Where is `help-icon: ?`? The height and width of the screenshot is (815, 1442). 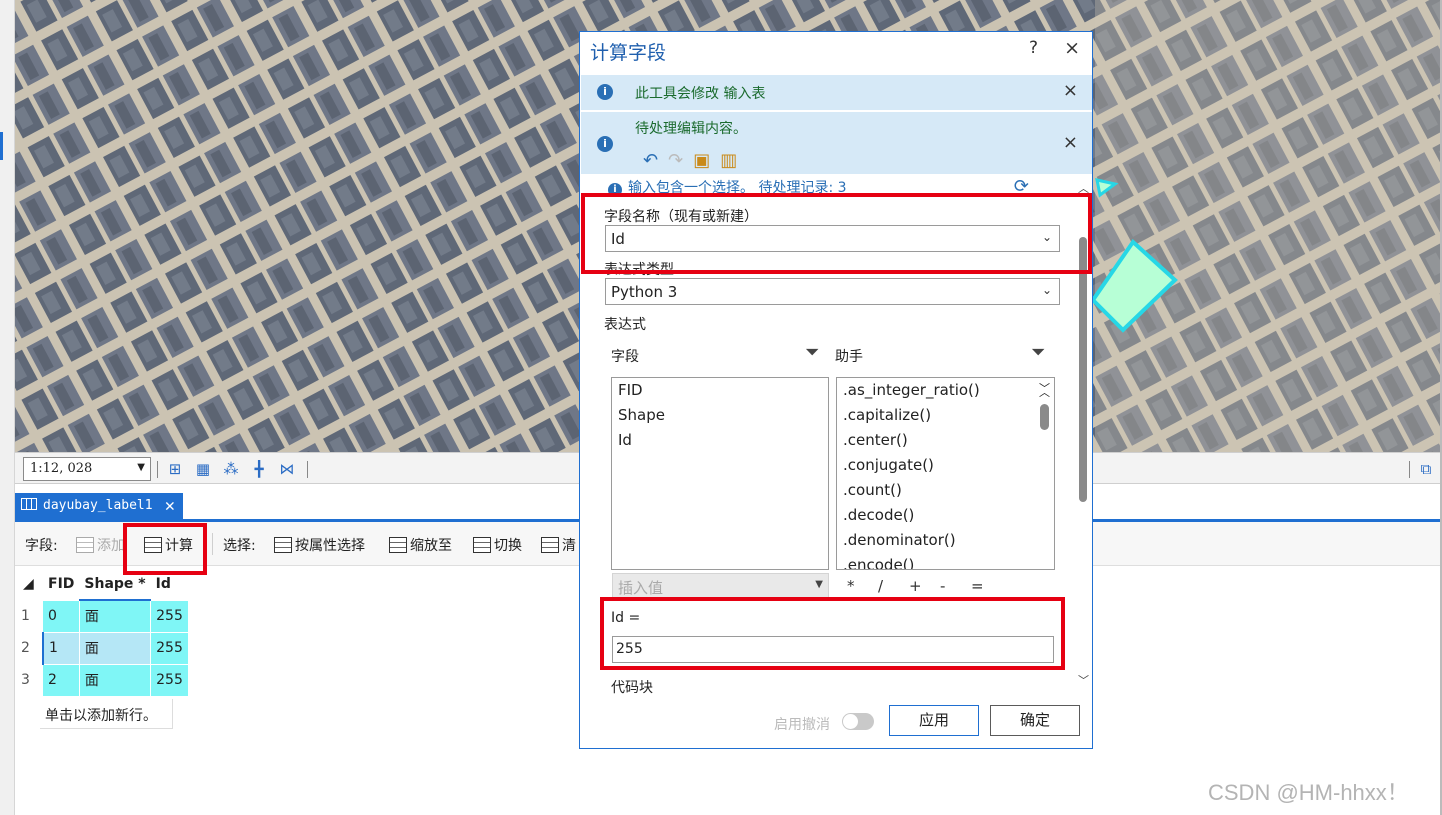 help-icon: ? is located at coordinates (1033, 48).